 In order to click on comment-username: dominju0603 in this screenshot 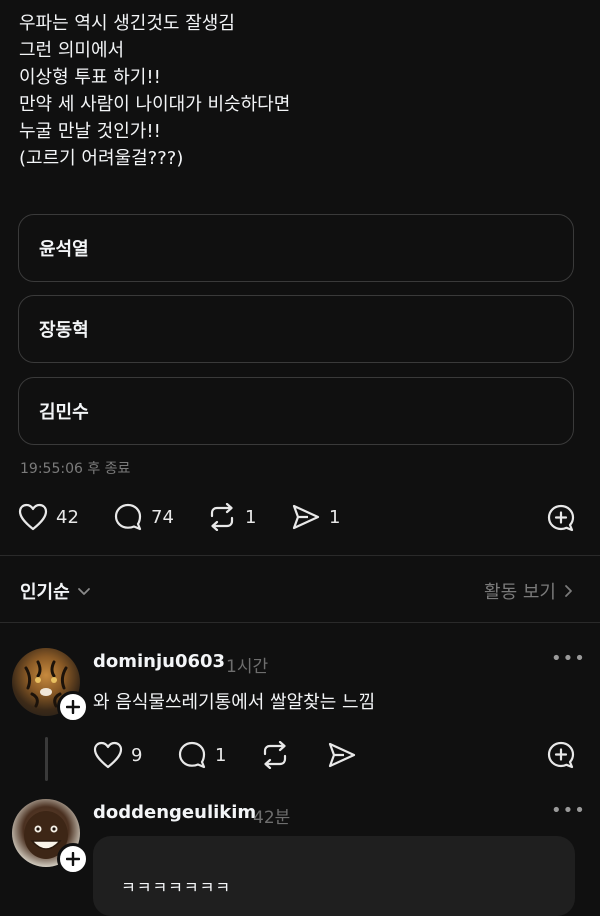, I will do `click(159, 661)`.